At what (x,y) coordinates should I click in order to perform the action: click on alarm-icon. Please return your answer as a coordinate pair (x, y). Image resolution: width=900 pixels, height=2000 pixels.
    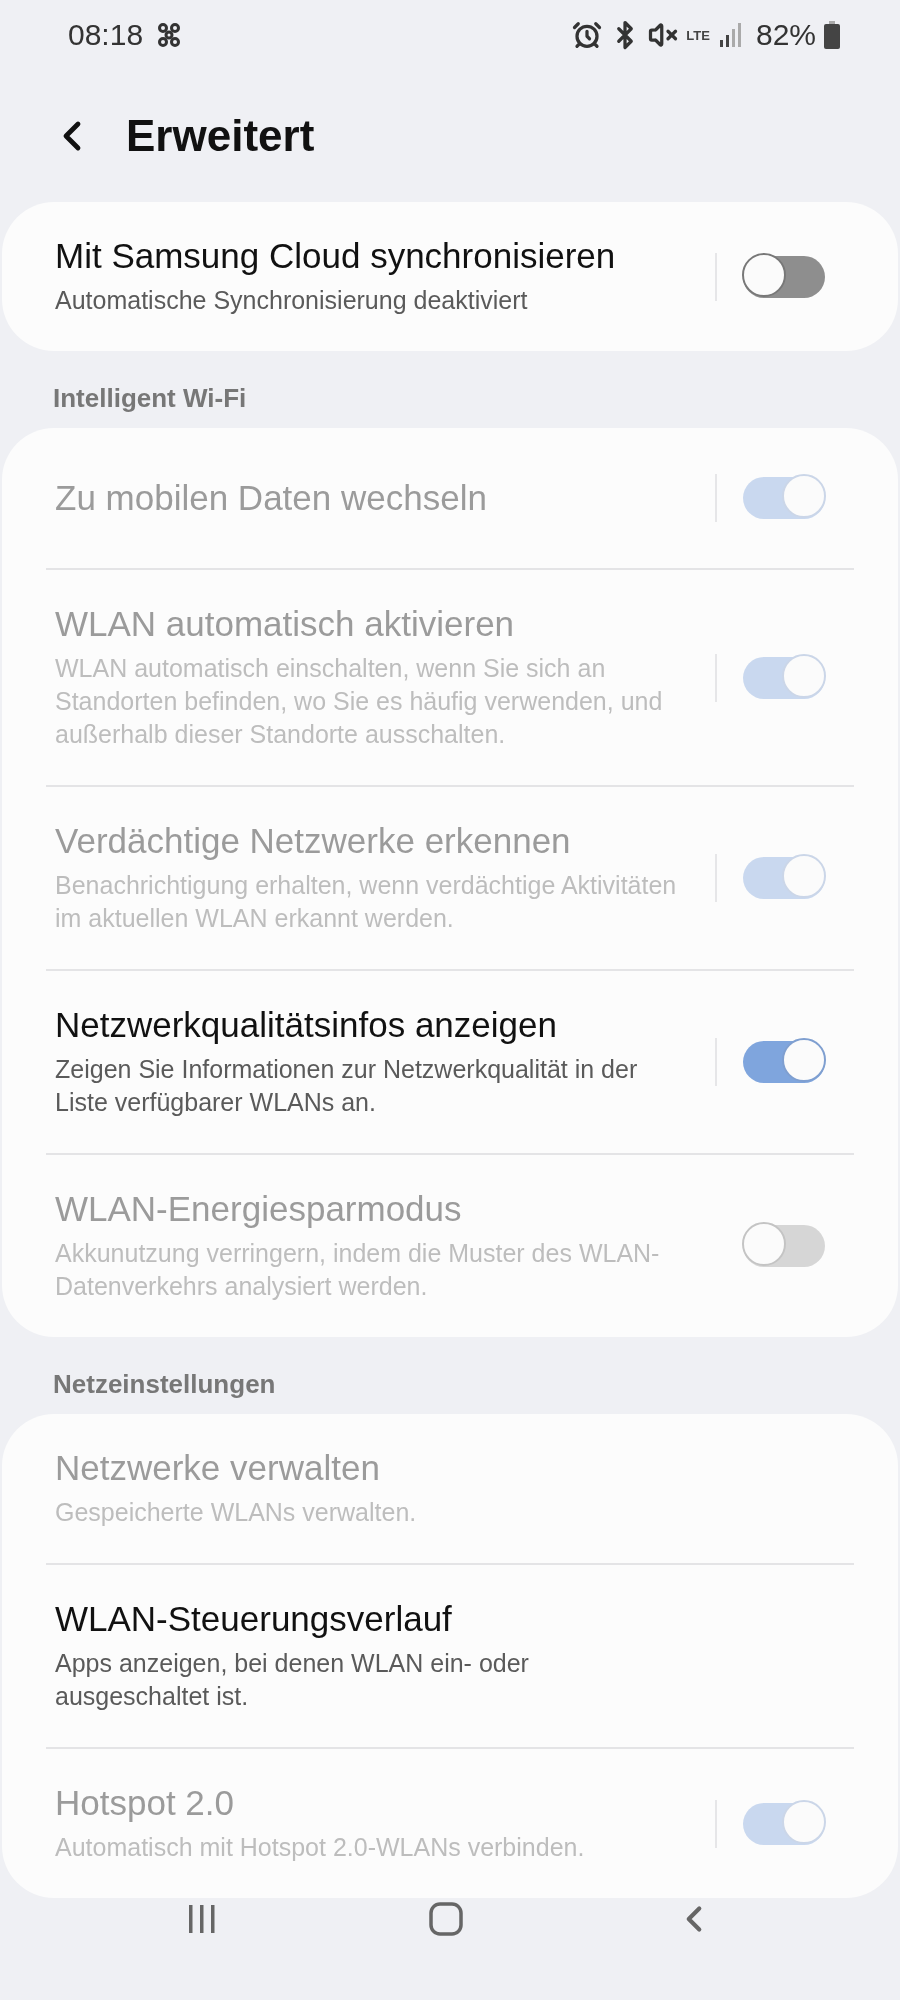
    Looking at the image, I should click on (587, 35).